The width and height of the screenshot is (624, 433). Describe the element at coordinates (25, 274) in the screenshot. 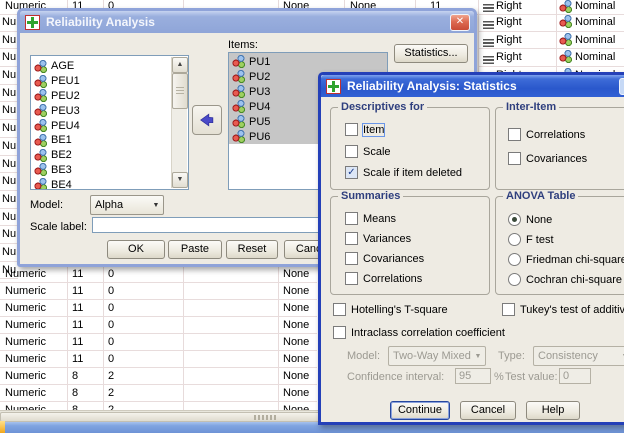

I see `cell-type: Numeric` at that location.